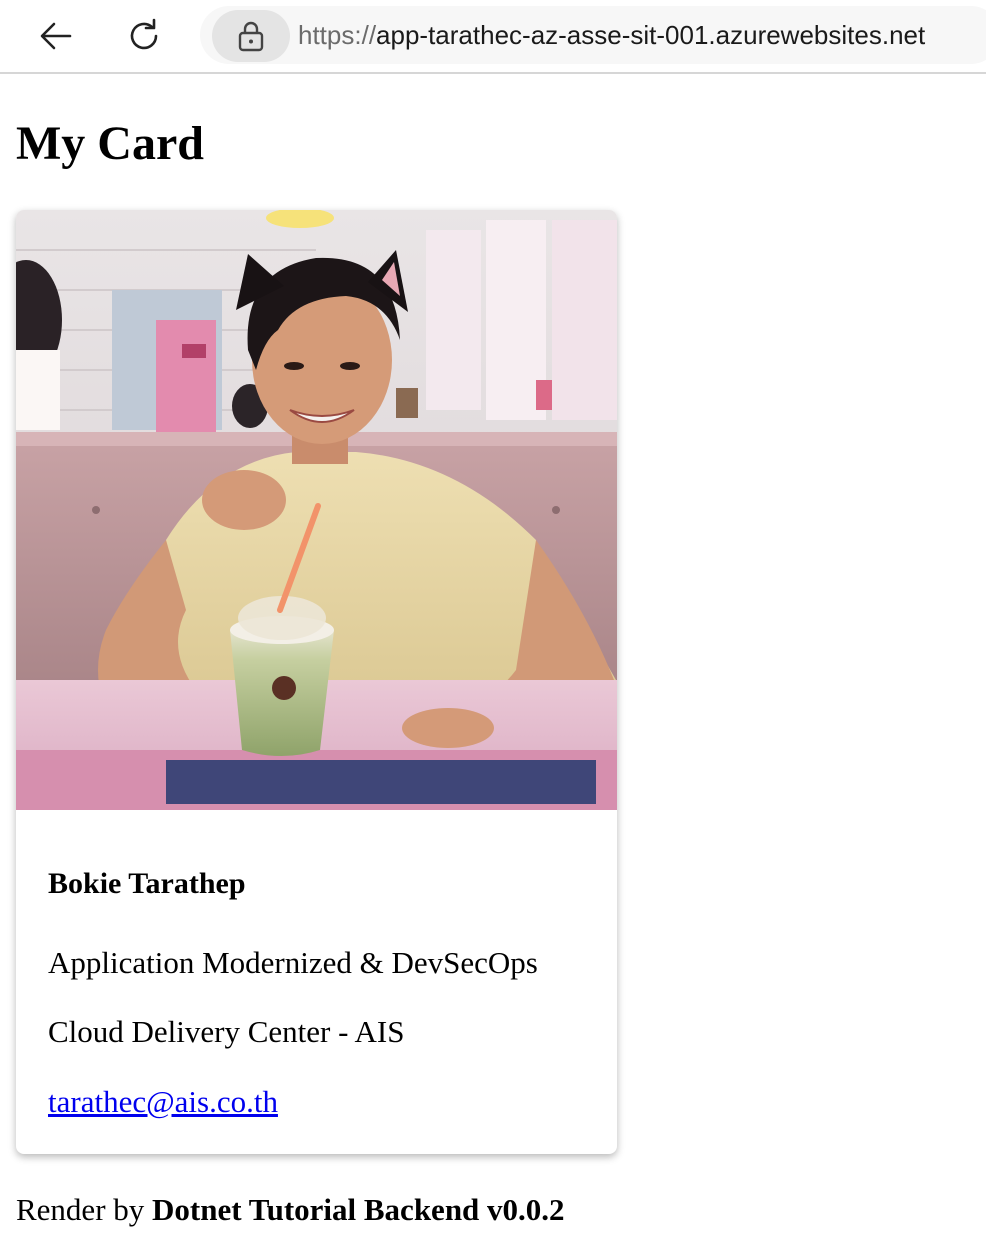 This screenshot has width=986, height=1240. What do you see at coordinates (163, 1102) in the screenshot?
I see `email-link: tarathec@ais.co.th` at bounding box center [163, 1102].